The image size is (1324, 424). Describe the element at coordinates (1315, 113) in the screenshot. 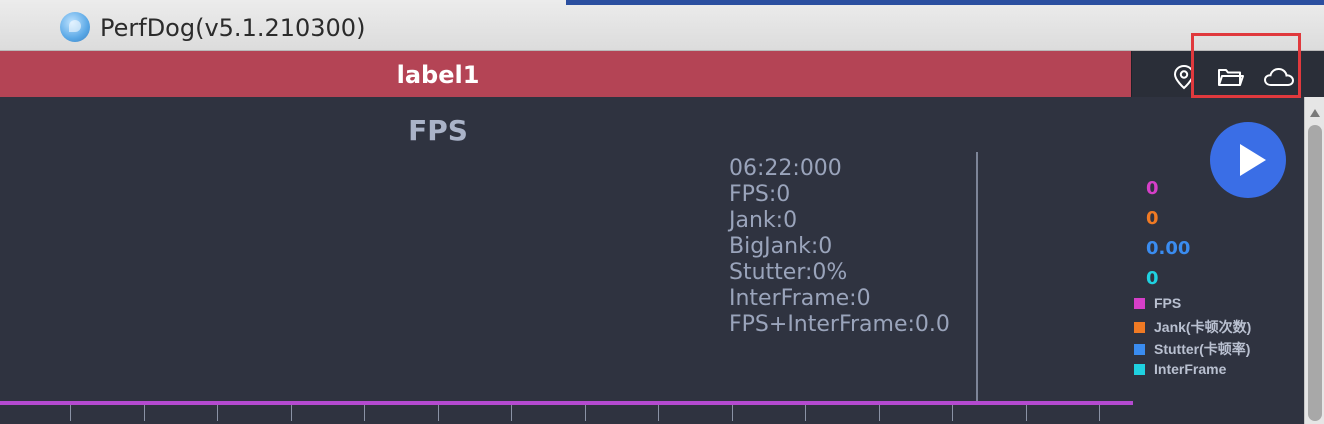

I see `scroll-up-arrow-icon` at that location.